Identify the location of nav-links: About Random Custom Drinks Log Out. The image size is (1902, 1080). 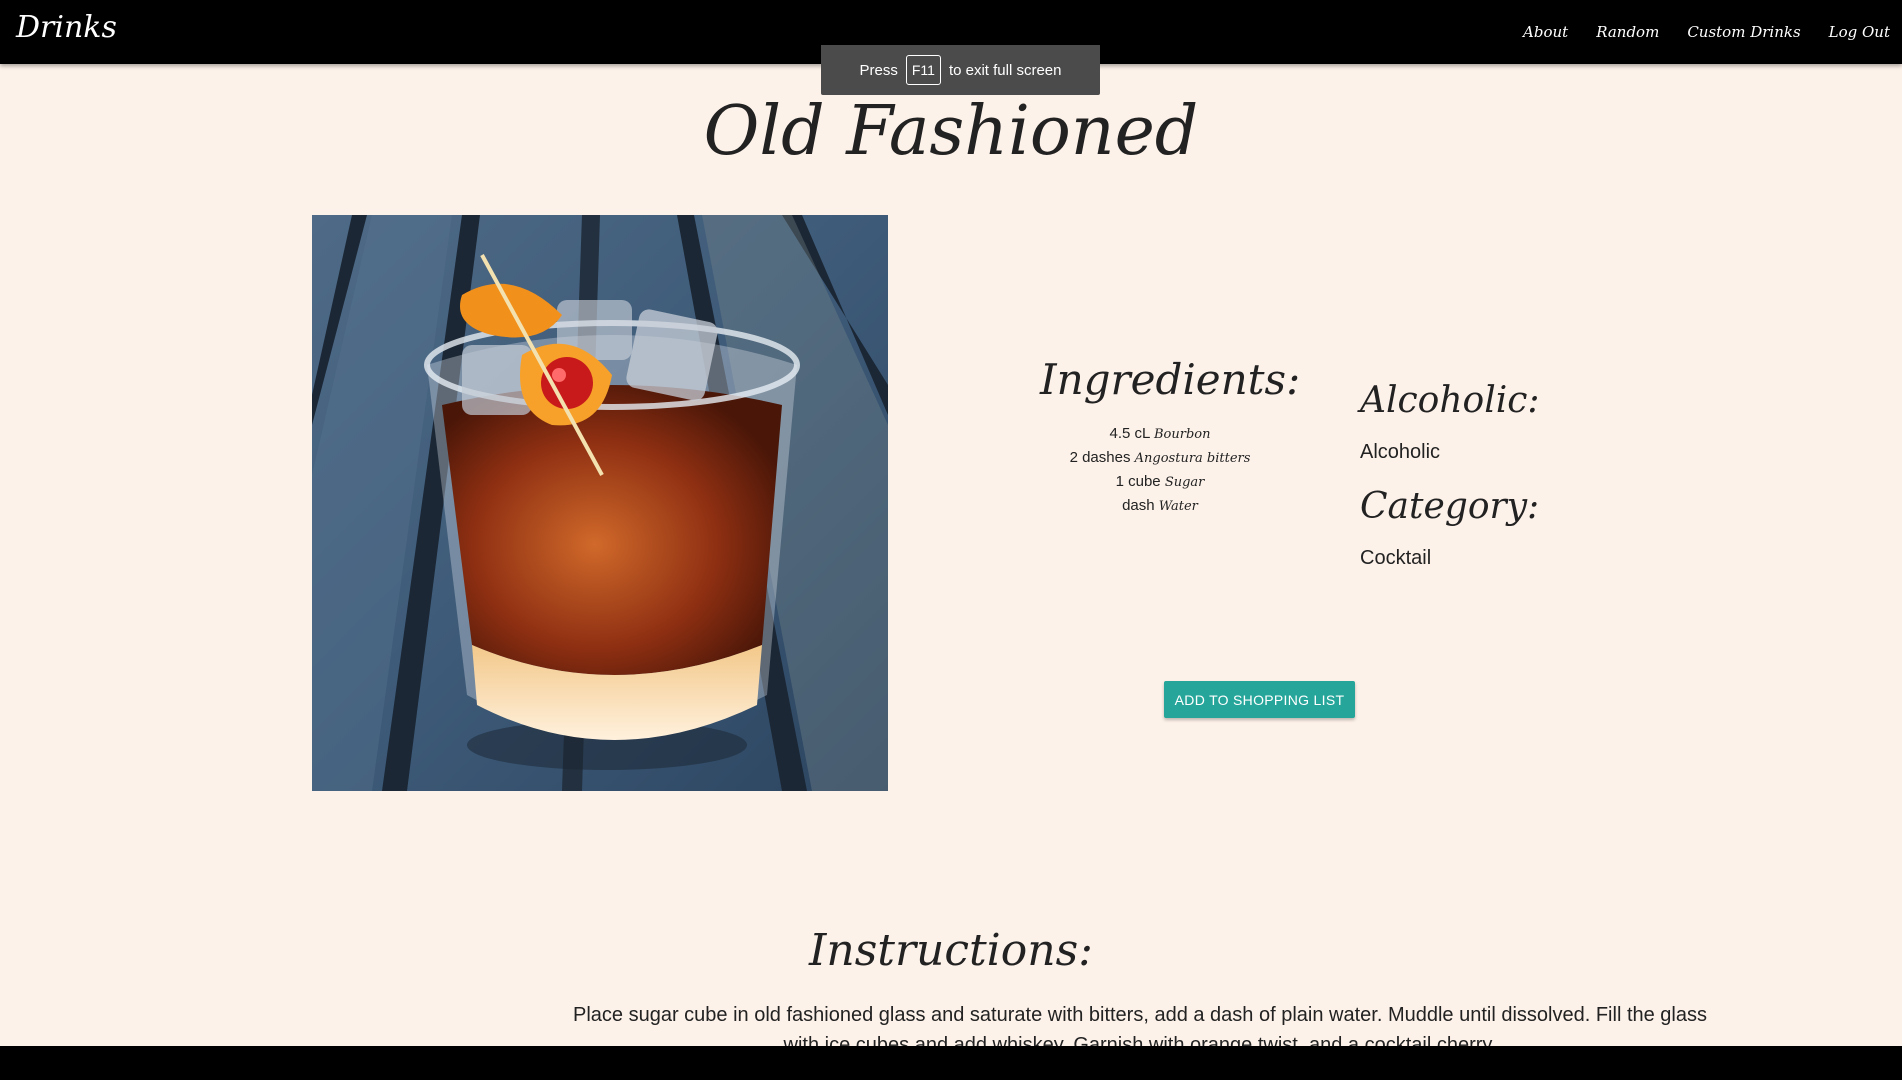
(1712, 32).